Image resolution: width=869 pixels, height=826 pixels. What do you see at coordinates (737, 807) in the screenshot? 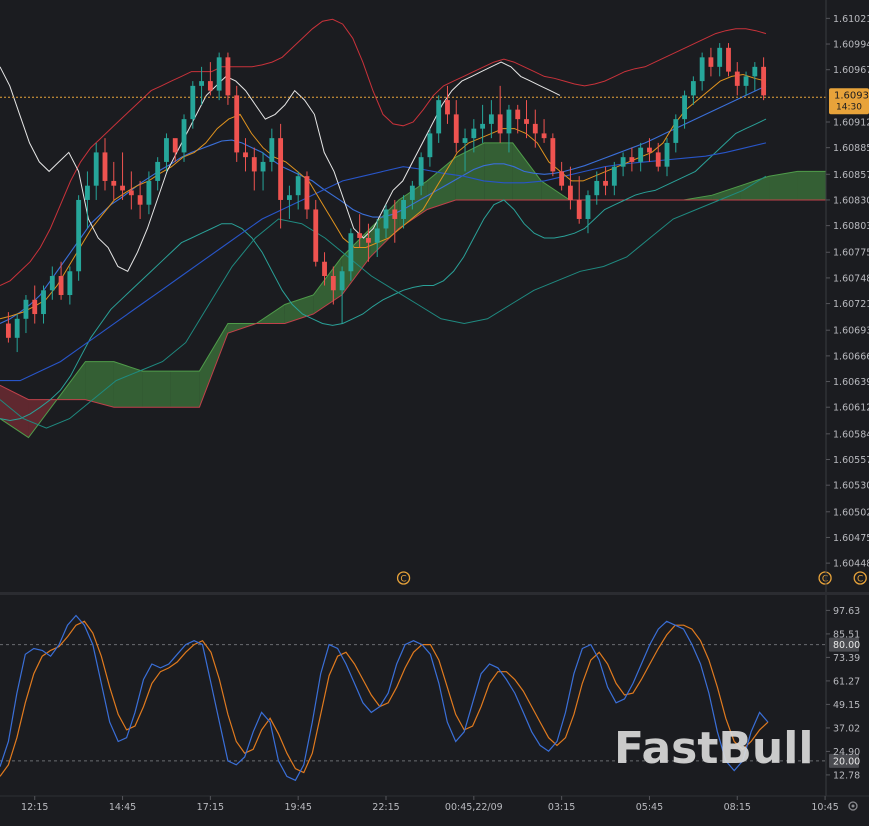
I see `time-tick-label: 08:15` at bounding box center [737, 807].